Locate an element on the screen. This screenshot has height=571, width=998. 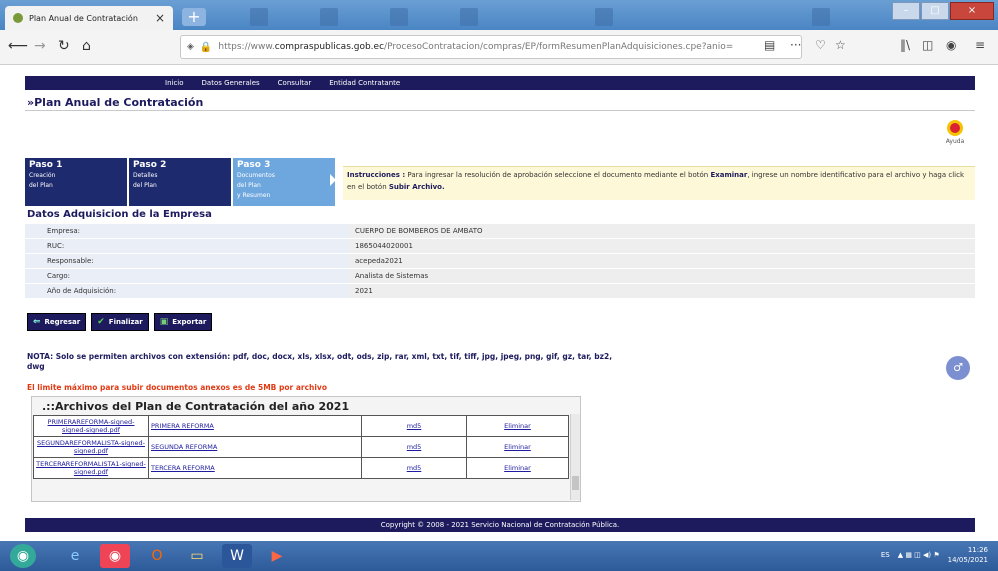
instructions-examinar: Examinar is located at coordinates (729, 175).